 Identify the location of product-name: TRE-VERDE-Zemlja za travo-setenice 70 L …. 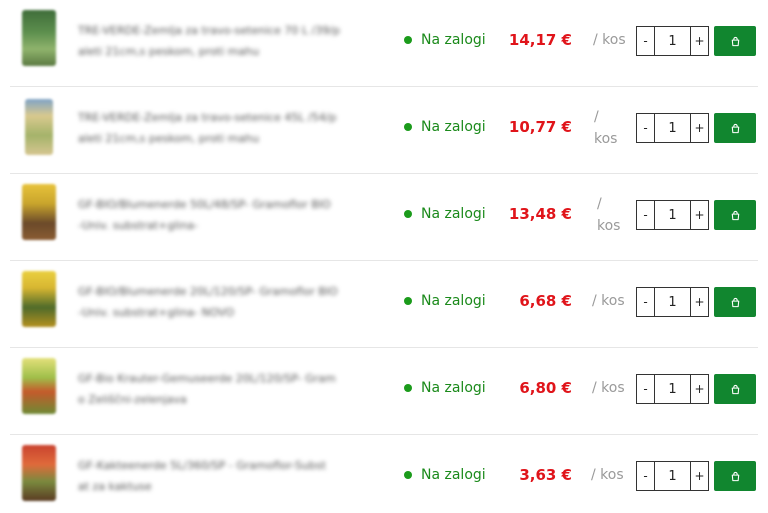
(236, 41).